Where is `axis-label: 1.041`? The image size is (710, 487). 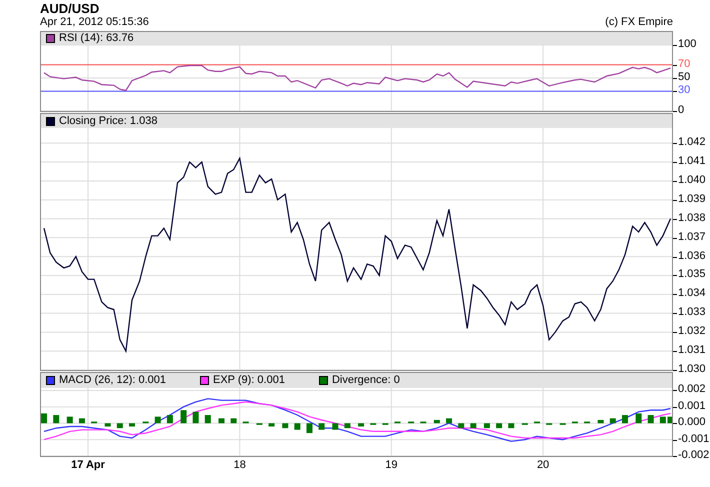
axis-label: 1.041 is located at coordinates (692, 162).